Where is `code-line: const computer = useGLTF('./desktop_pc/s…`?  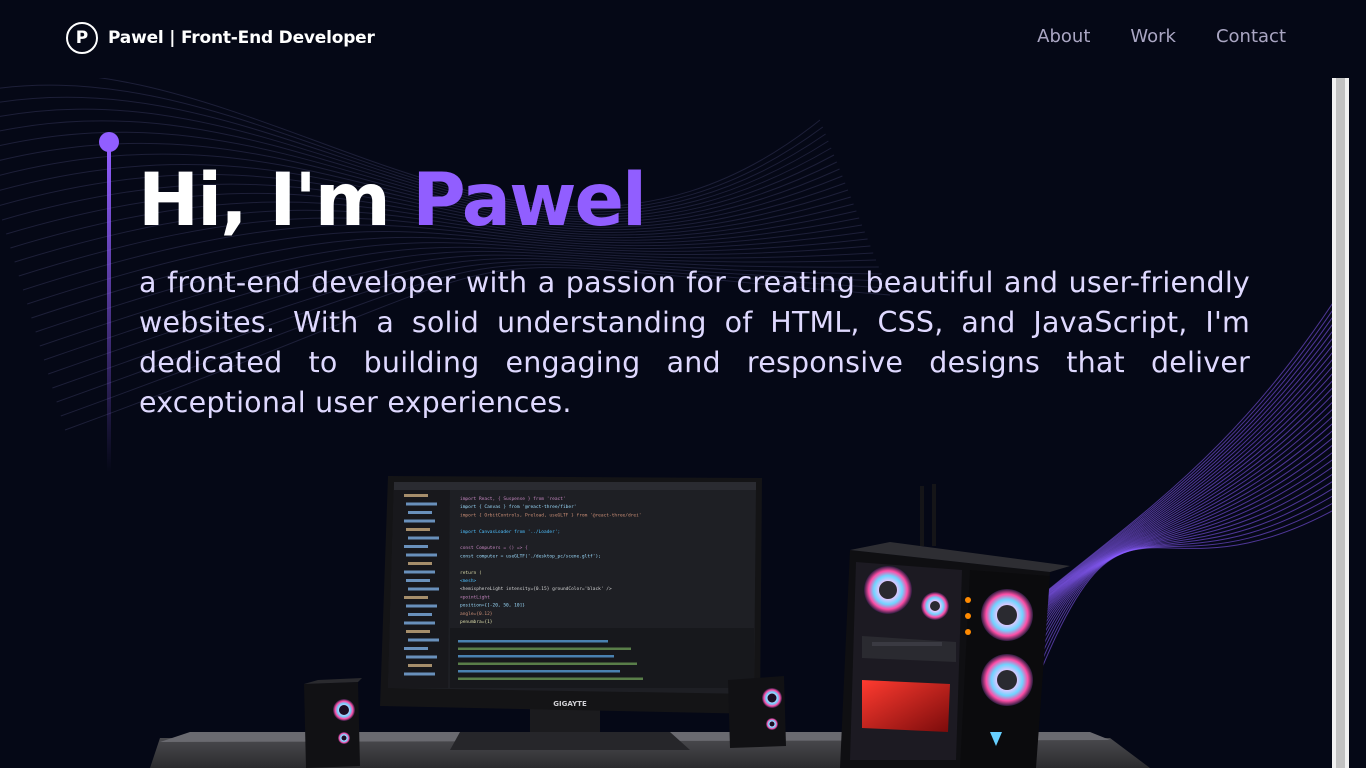 code-line: const computer = useGLTF('./desktop_pc/s… is located at coordinates (530, 556).